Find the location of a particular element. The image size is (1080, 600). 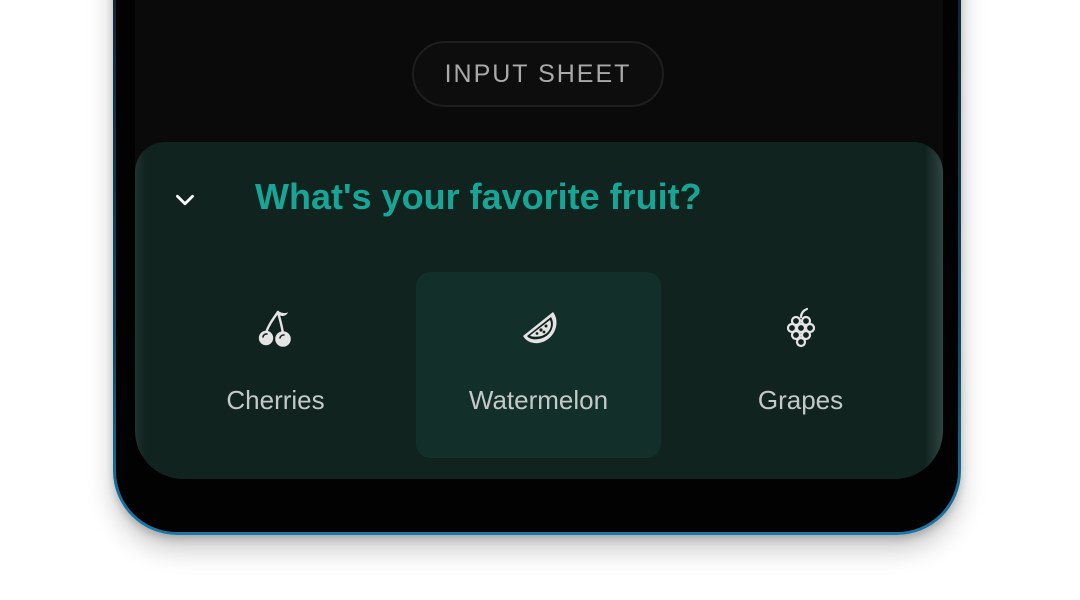

watermelon-icon is located at coordinates (539, 328).